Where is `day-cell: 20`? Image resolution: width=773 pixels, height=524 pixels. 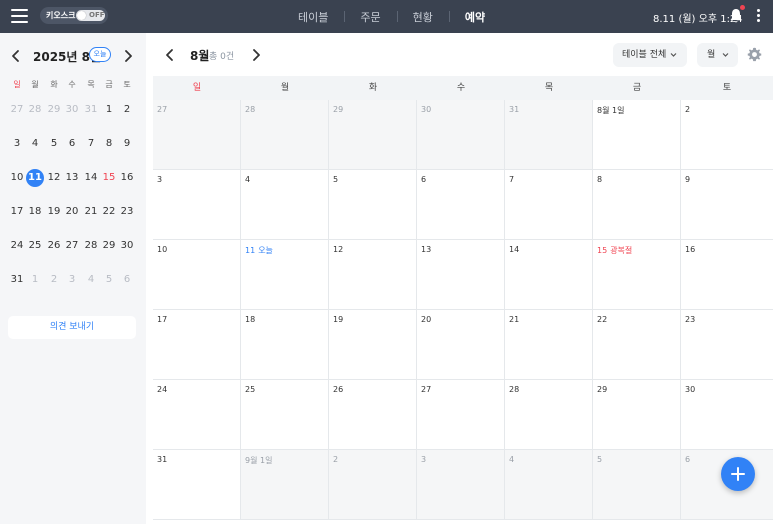
day-cell: 20 is located at coordinates (461, 345).